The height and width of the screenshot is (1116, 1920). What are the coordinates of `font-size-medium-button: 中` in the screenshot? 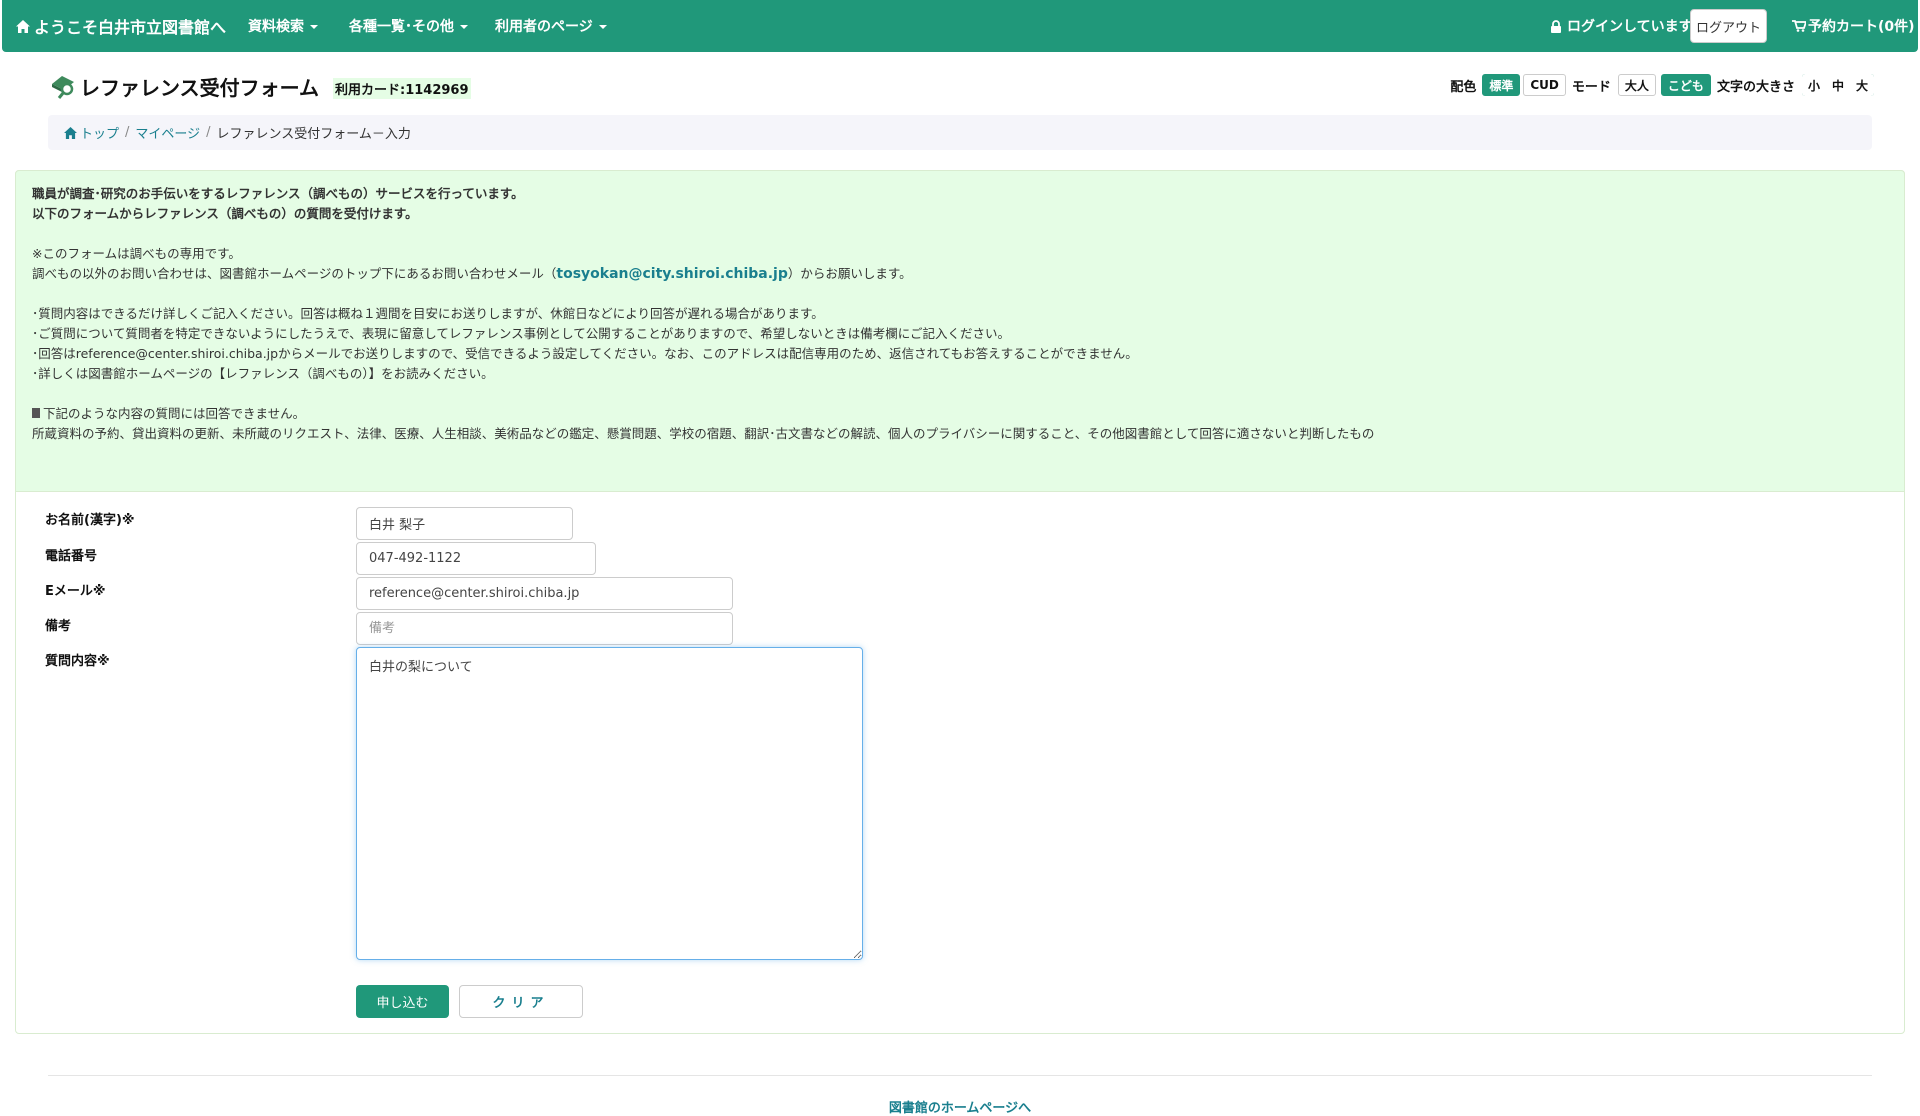 It's located at (1837, 85).